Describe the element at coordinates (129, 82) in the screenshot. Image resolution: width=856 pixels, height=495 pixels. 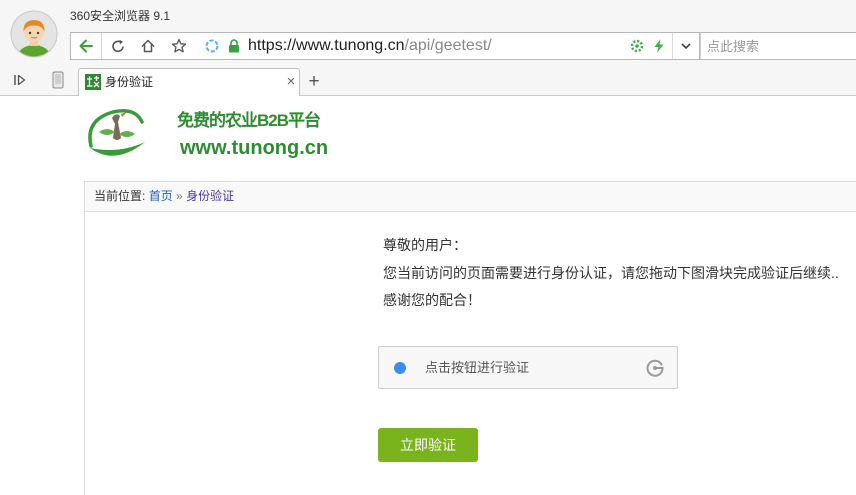
I see `tab-label: 身份验证` at that location.